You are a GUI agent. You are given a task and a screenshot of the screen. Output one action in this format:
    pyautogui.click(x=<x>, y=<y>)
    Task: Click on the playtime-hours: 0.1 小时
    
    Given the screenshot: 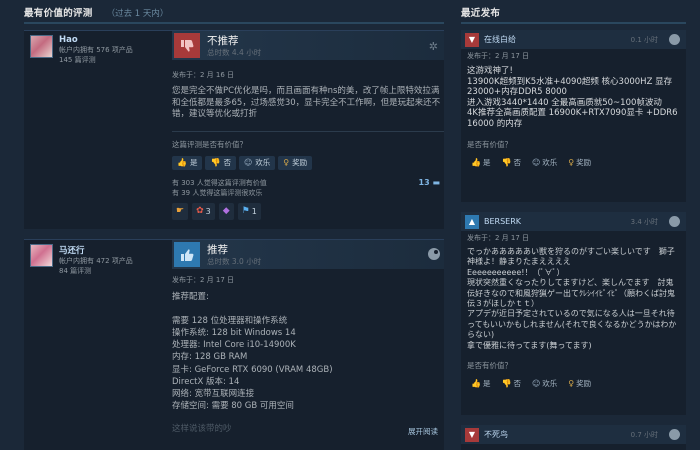 What is the action you would take?
    pyautogui.click(x=644, y=39)
    